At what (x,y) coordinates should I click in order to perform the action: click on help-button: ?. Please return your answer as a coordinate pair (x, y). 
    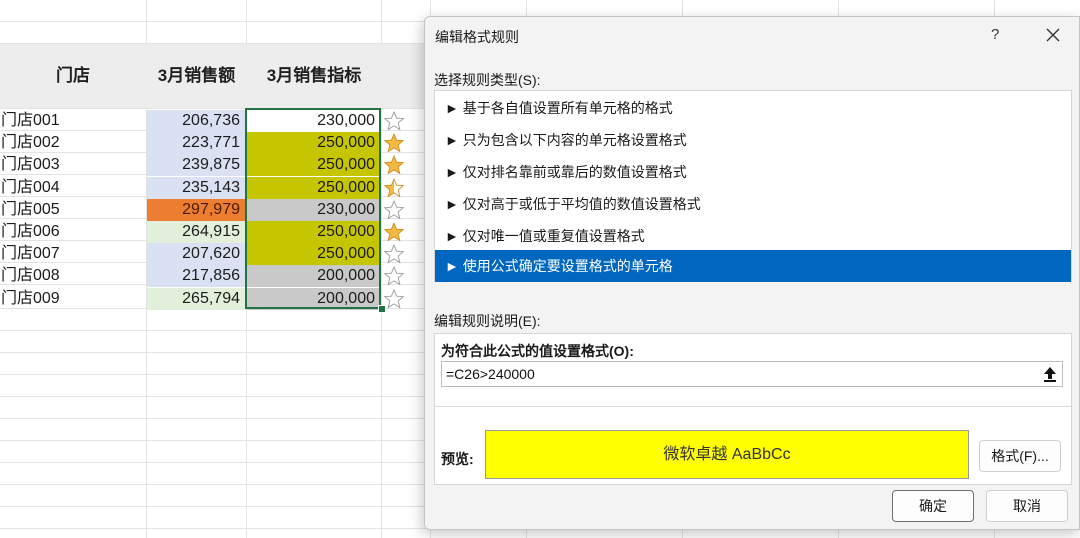
    Looking at the image, I should click on (995, 34).